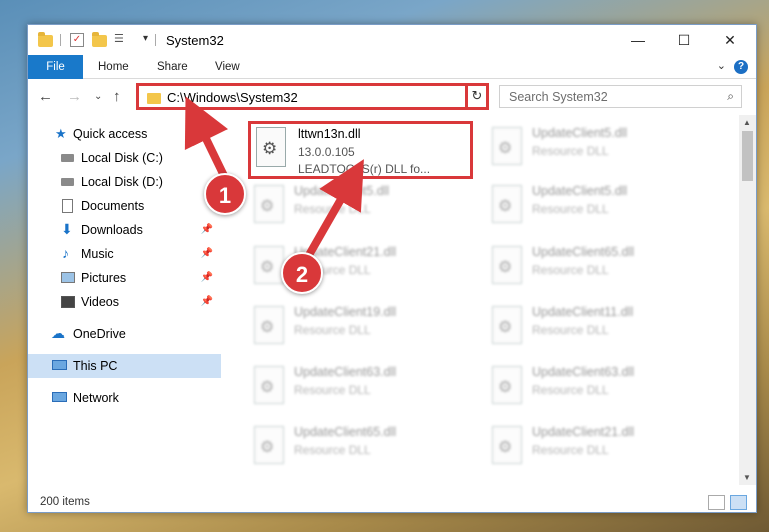  I want to click on annotation-arrows, so click(274, 180).